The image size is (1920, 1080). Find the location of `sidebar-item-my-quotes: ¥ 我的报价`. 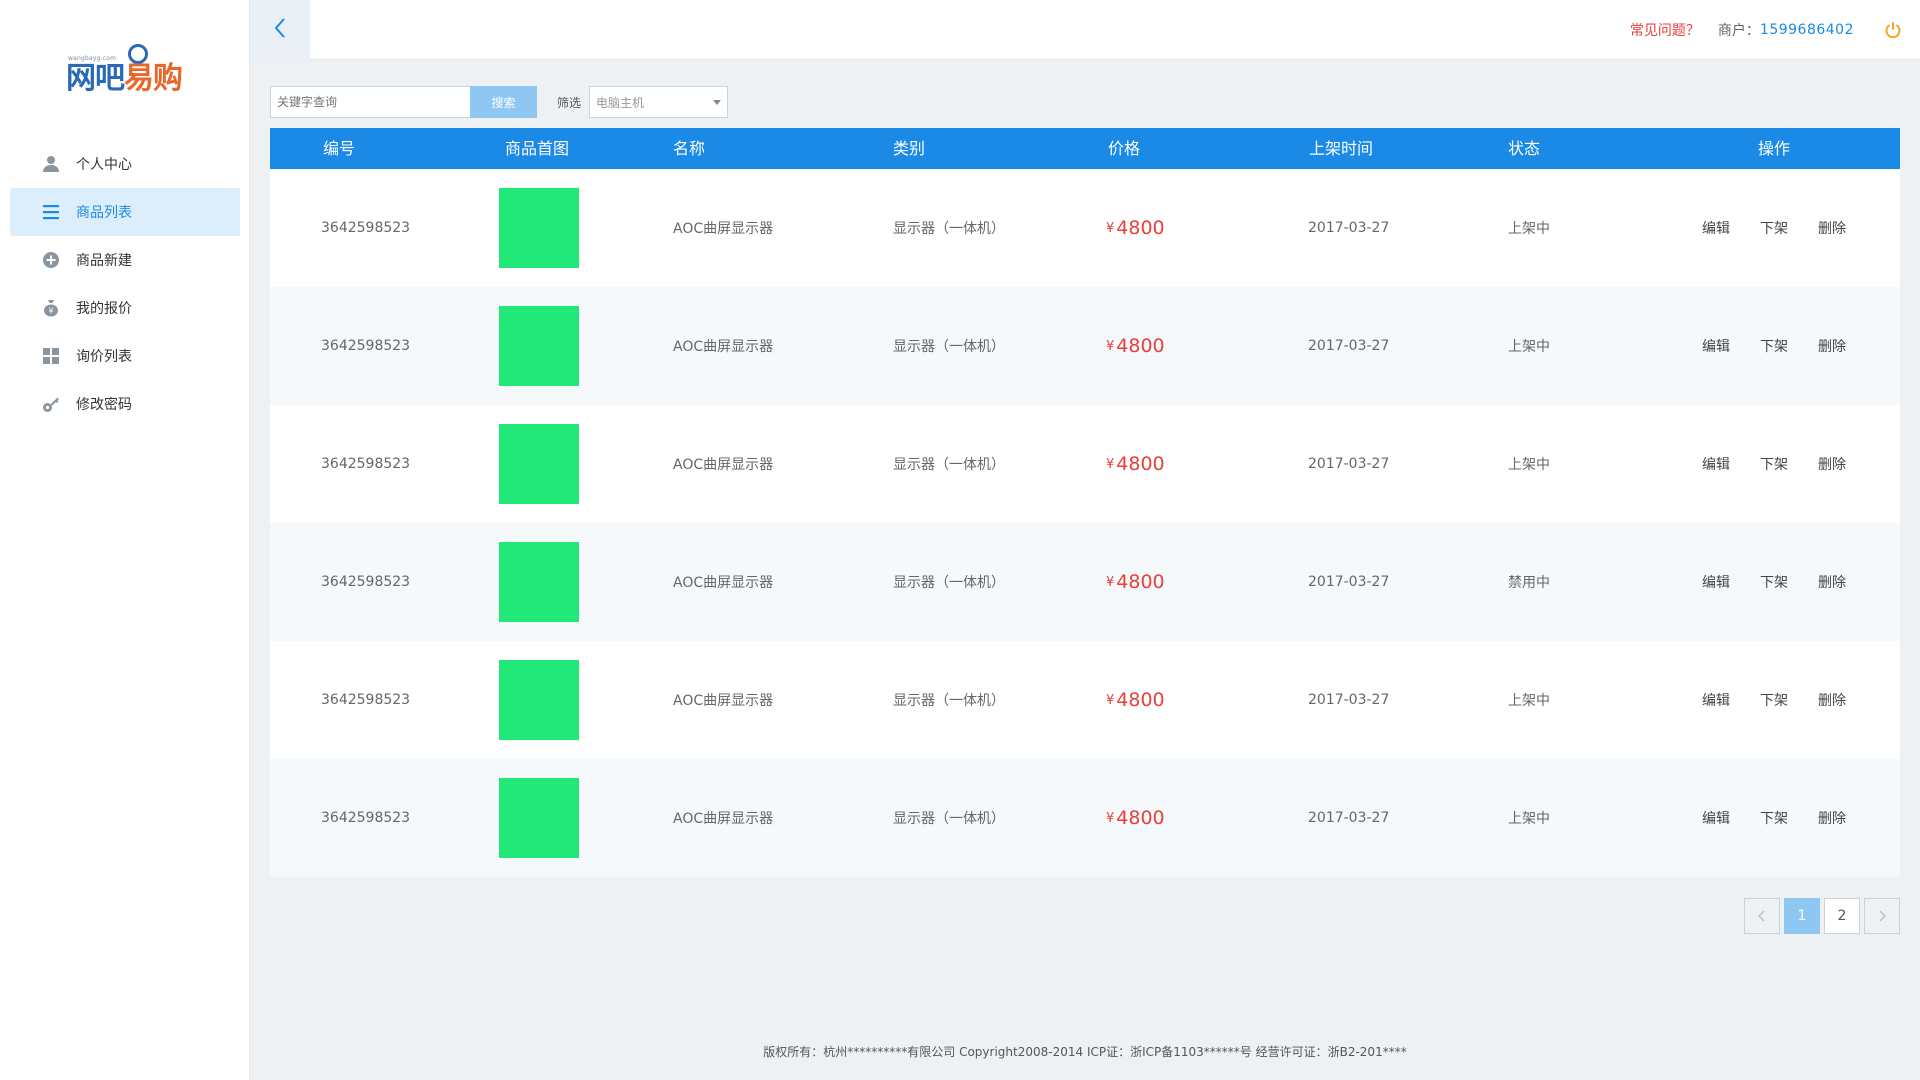

sidebar-item-my-quotes: ¥ 我的报价 is located at coordinates (125, 308).